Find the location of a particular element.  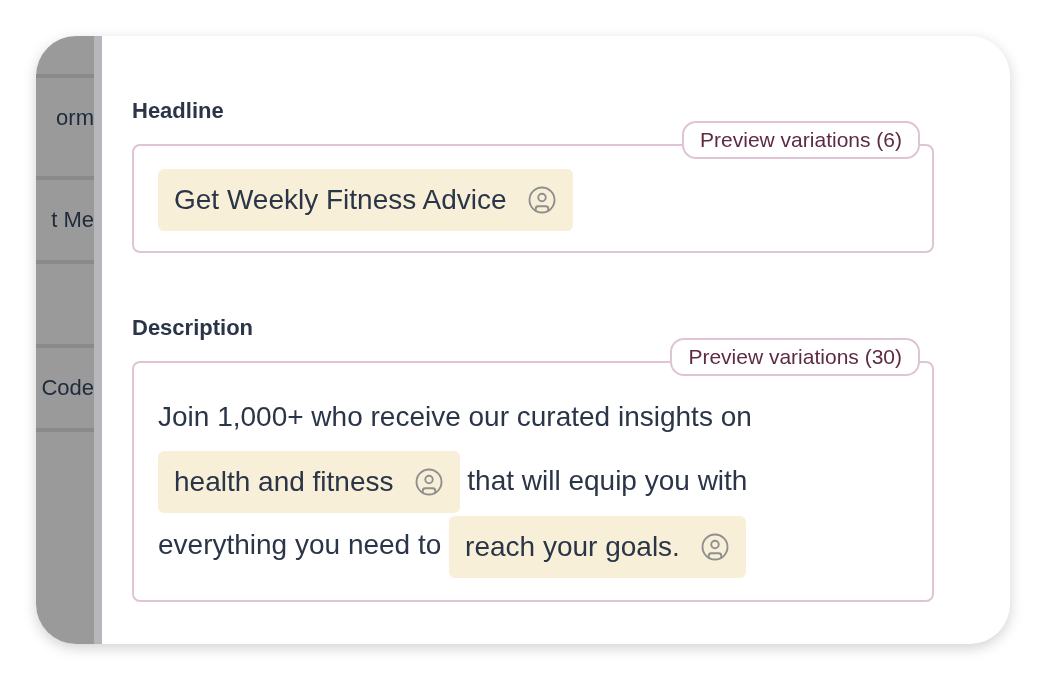

variable-chip: Get Weekly Fitness Advice is located at coordinates (365, 199).